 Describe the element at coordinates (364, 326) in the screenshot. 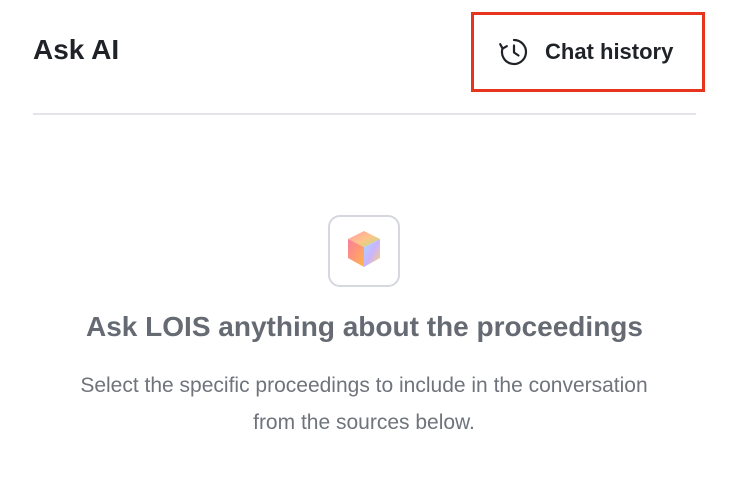

I see `empty-state-heading: Ask LOIS anything about the proceedings` at that location.